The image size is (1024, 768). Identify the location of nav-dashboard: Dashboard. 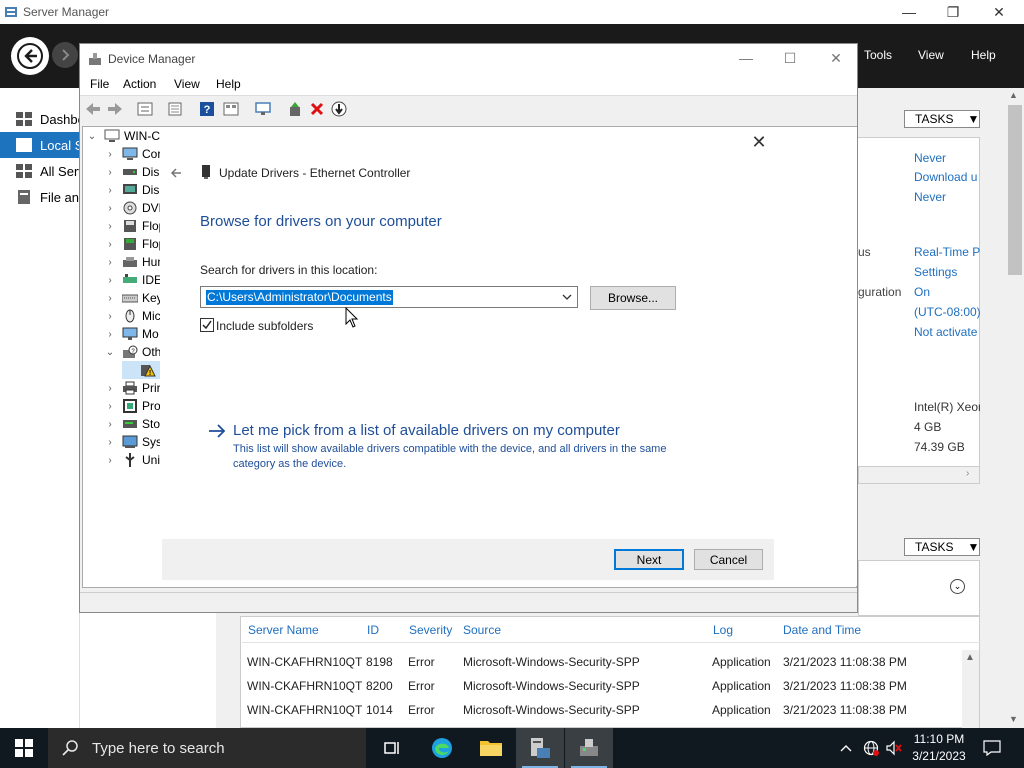
(40, 119).